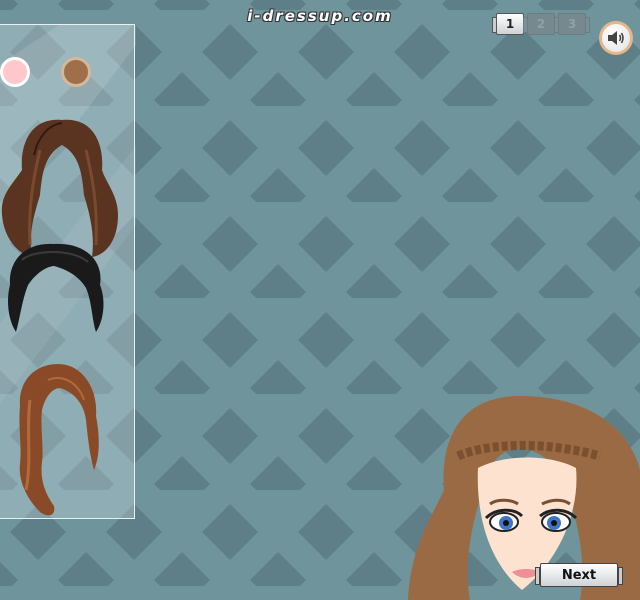 The height and width of the screenshot is (600, 640). I want to click on hair-color-swatch-pink, so click(15, 72).